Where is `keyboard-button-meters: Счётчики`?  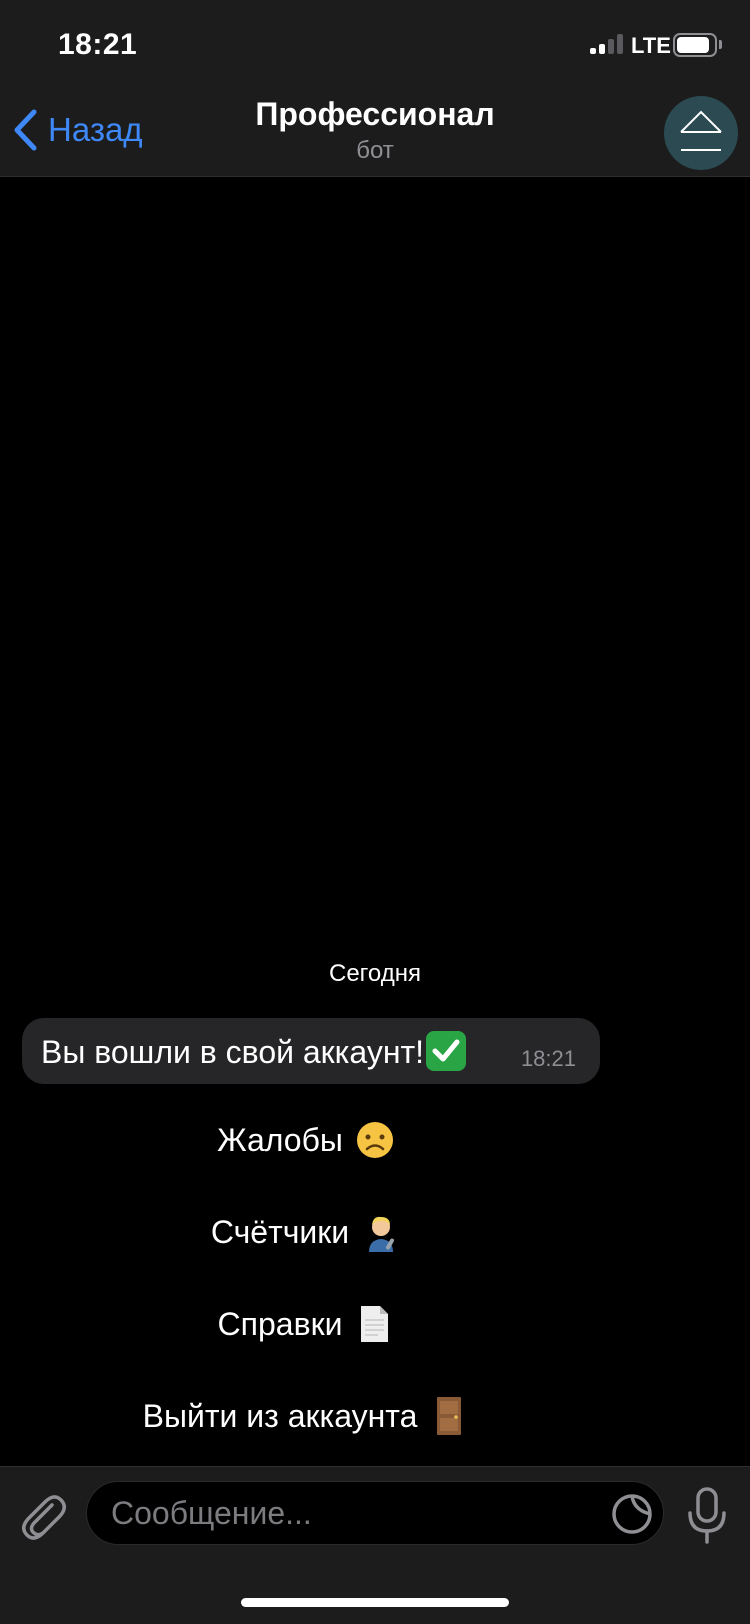
keyboard-button-meters: Счётчики is located at coordinates (306, 1232).